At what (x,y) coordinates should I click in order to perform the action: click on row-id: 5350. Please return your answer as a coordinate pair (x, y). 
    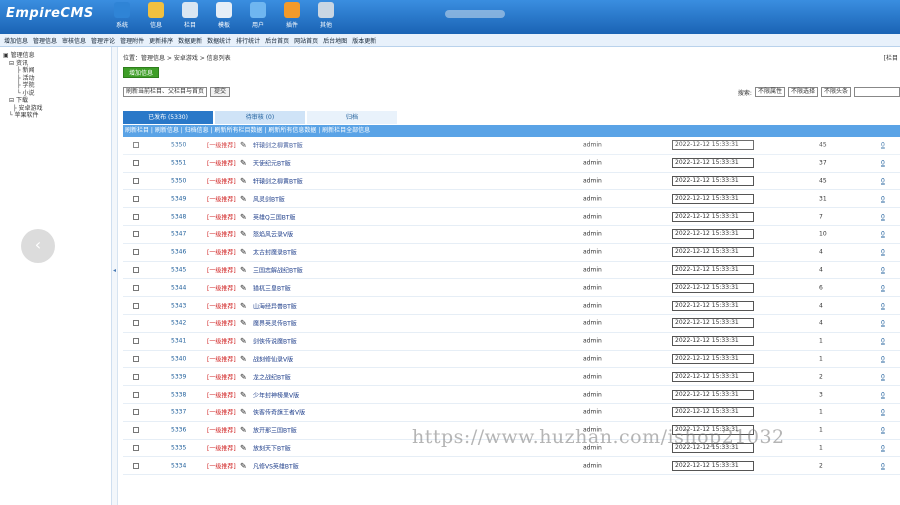
    Looking at the image, I should click on (178, 180).